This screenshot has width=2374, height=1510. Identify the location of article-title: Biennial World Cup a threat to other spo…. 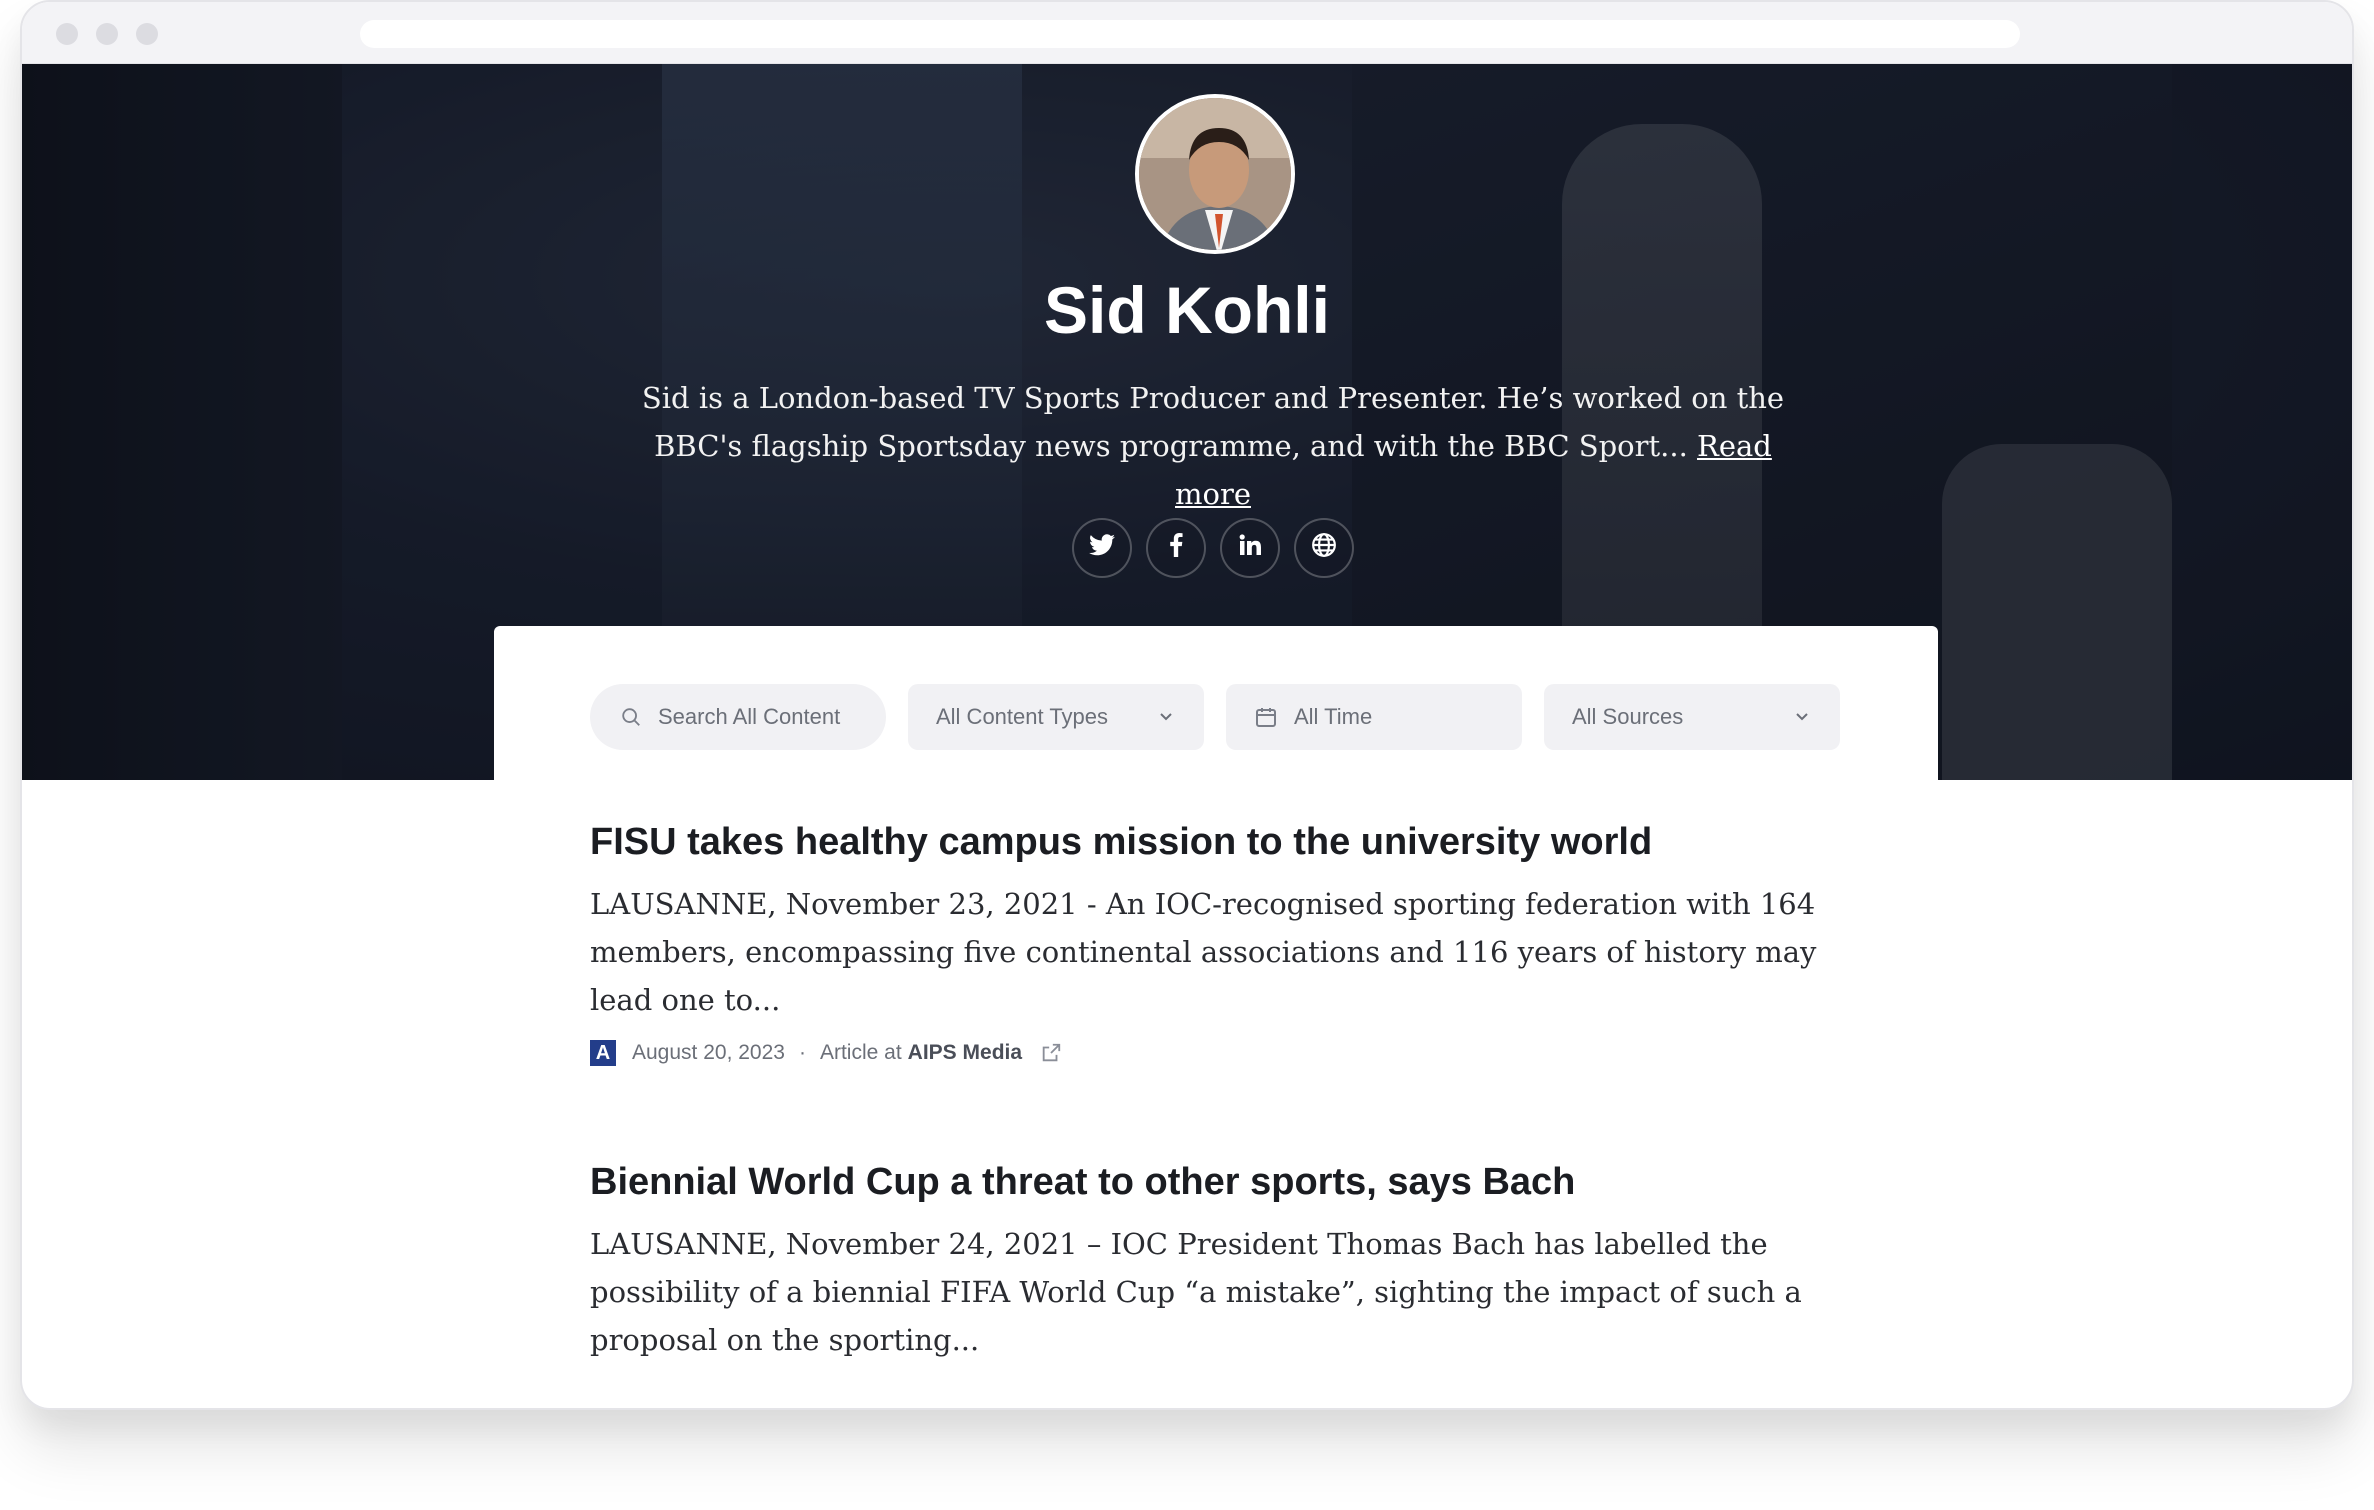
(1220, 1182).